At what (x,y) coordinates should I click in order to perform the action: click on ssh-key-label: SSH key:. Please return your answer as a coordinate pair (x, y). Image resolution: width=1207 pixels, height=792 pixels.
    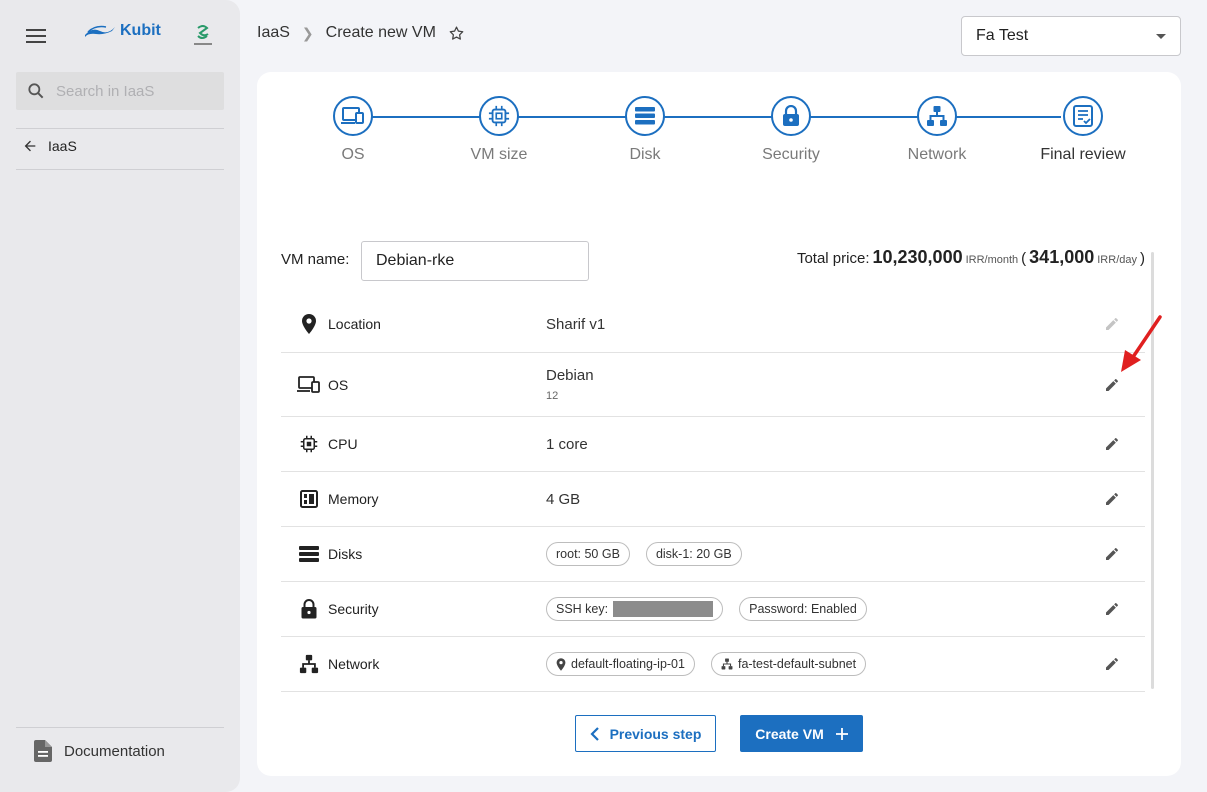
    Looking at the image, I should click on (582, 609).